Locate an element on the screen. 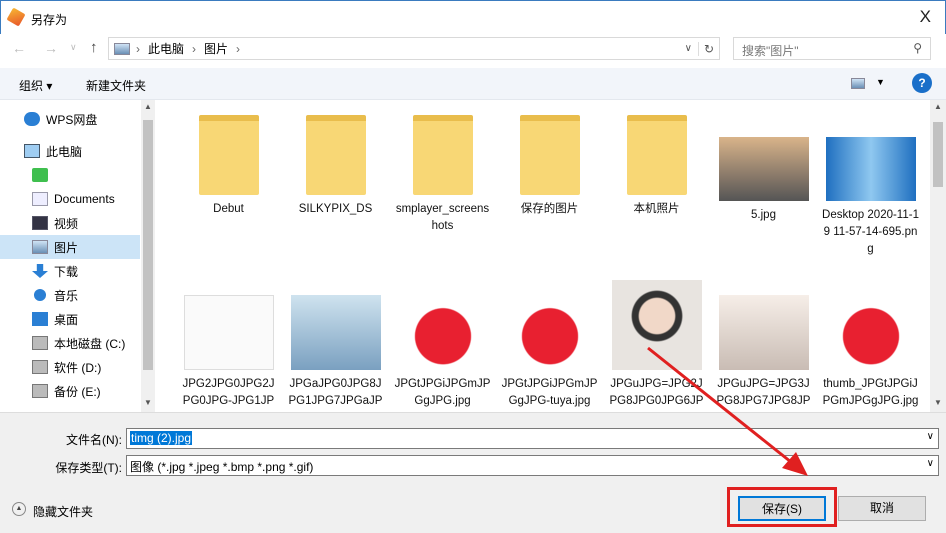 Image resolution: width=946 pixels, height=533 pixels. filename-value: timg (2).jpg is located at coordinates (161, 438).